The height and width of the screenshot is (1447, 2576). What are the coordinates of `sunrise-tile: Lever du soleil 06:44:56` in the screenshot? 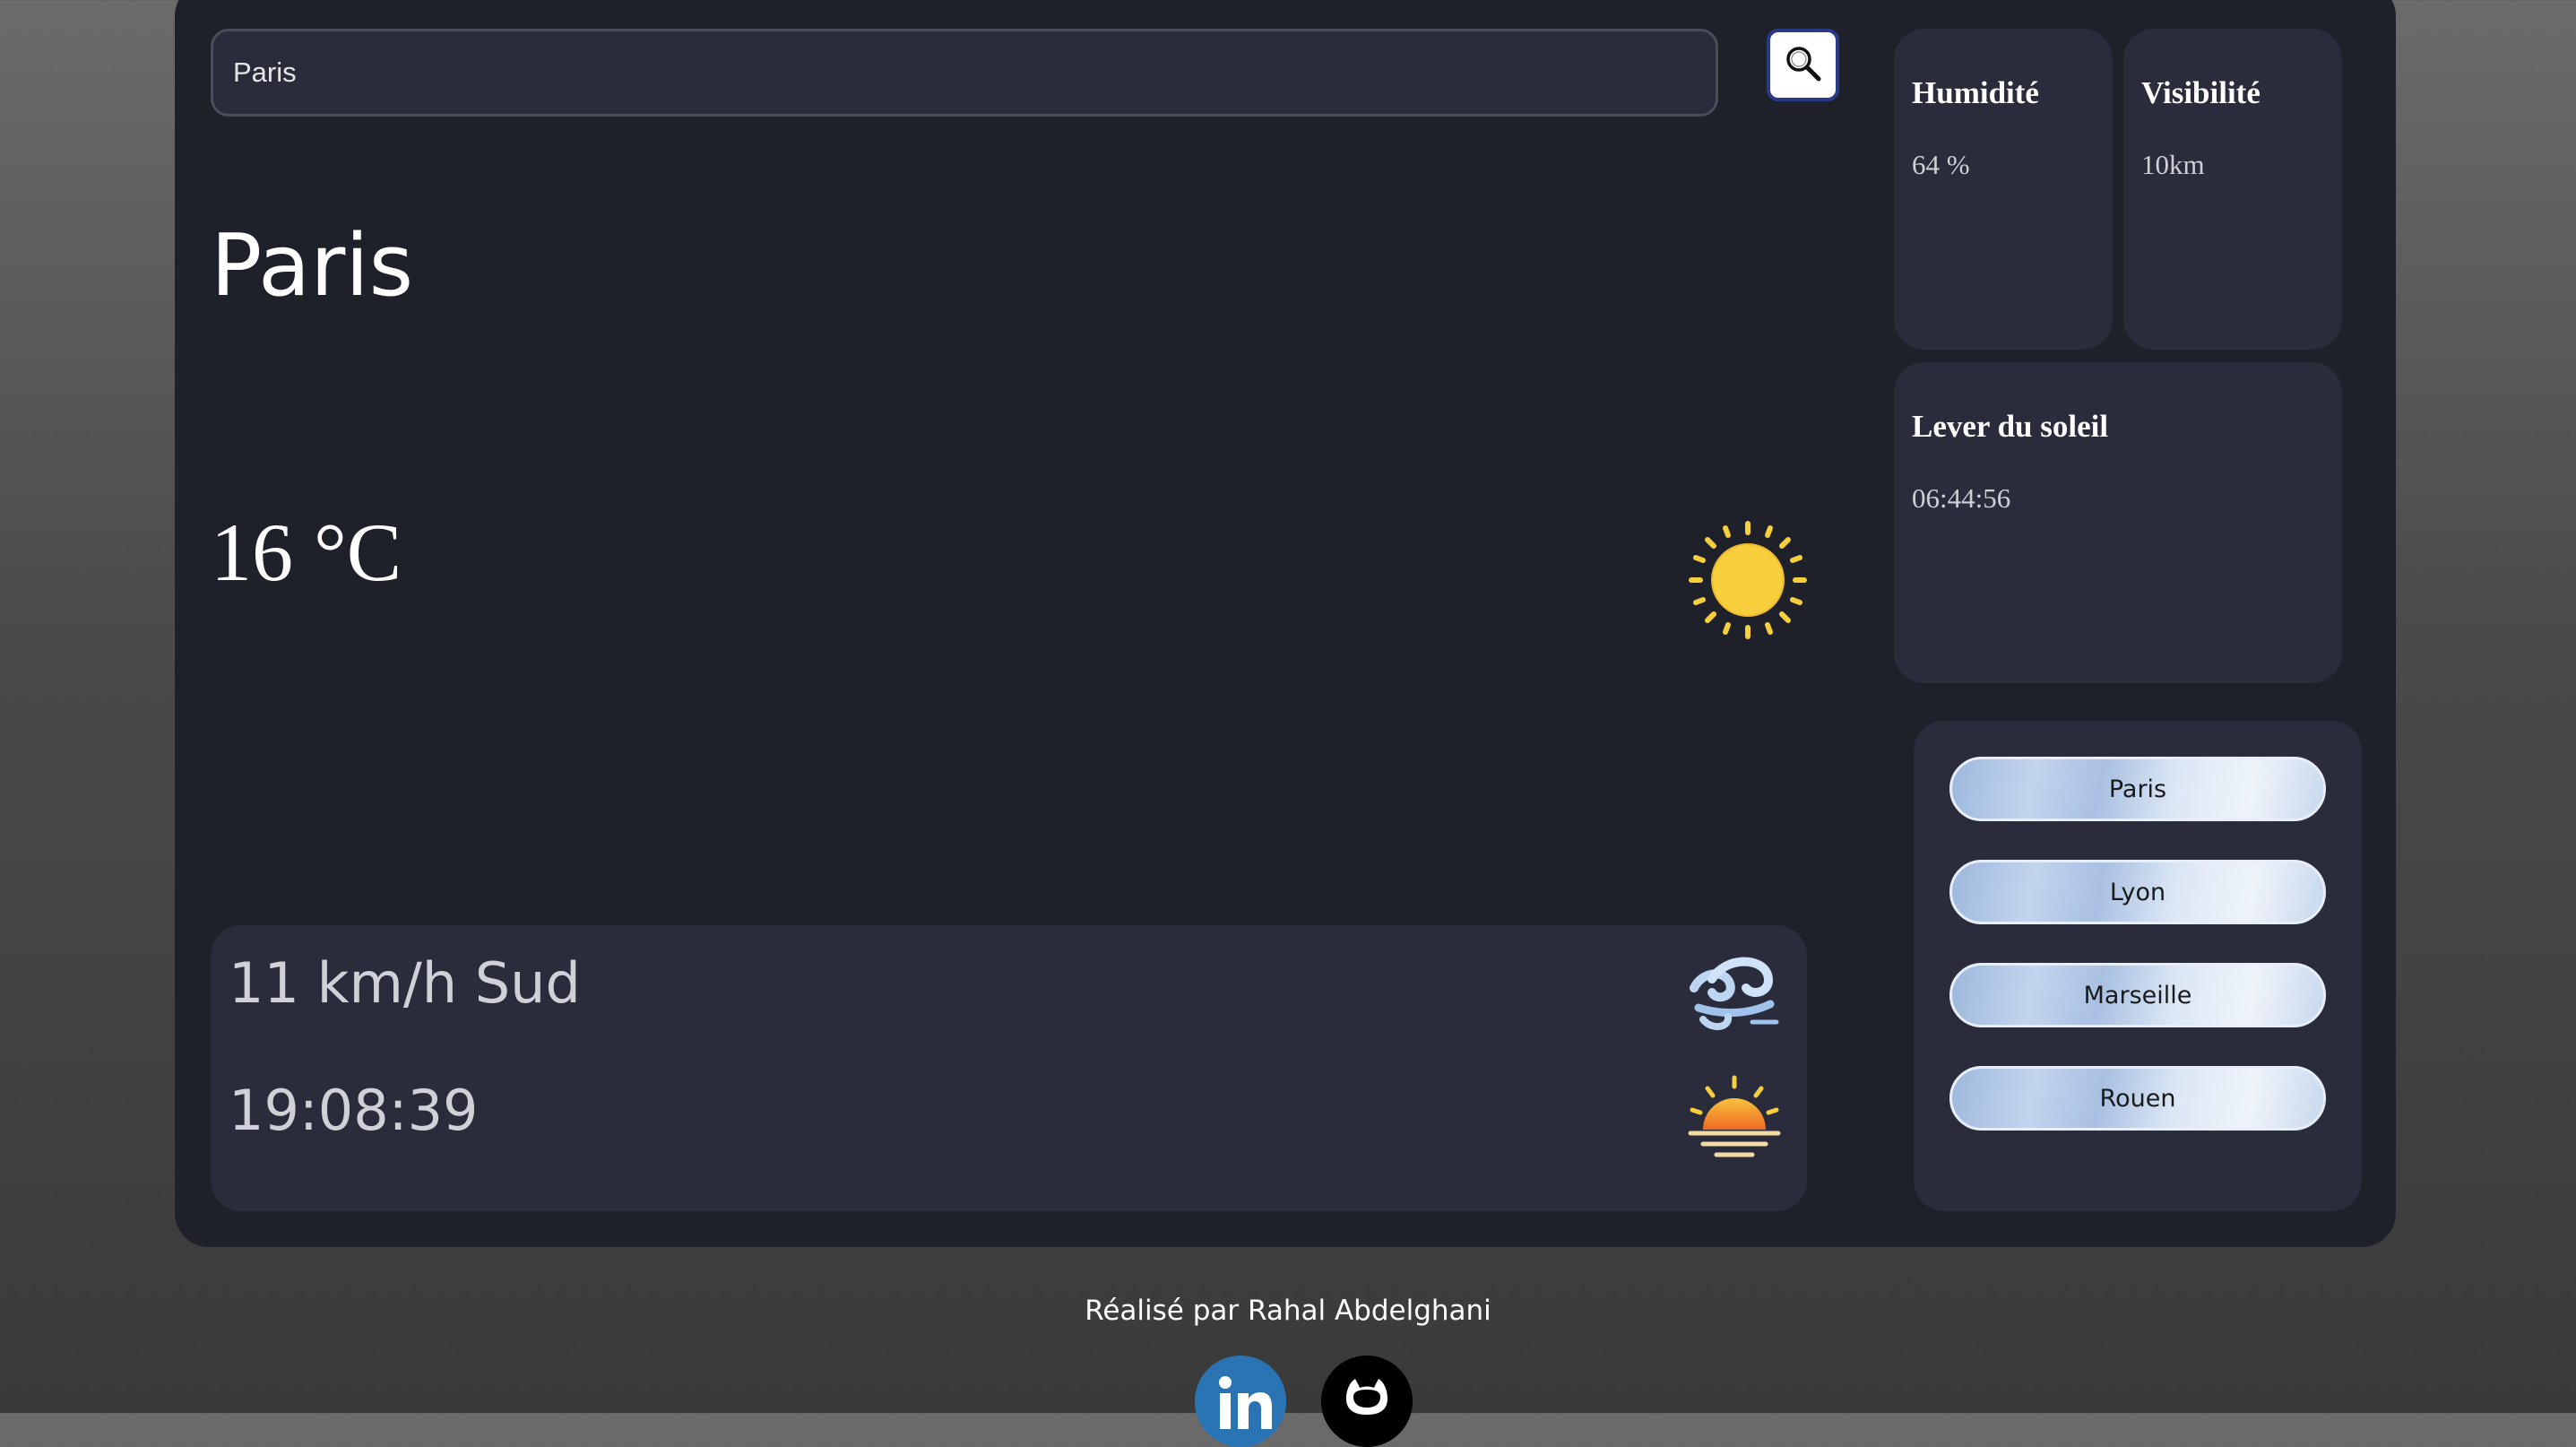 It's located at (2118, 522).